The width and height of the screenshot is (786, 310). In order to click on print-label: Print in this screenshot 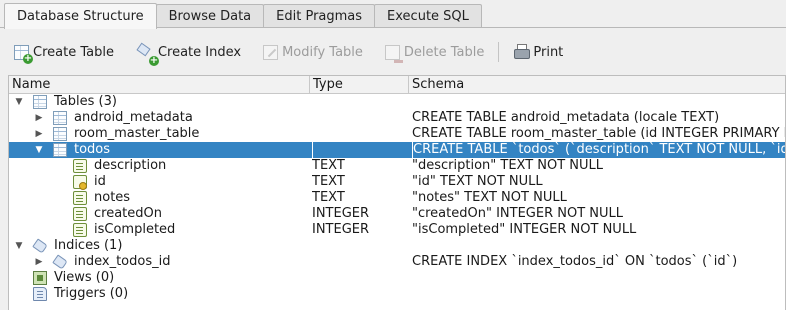, I will do `click(548, 52)`.